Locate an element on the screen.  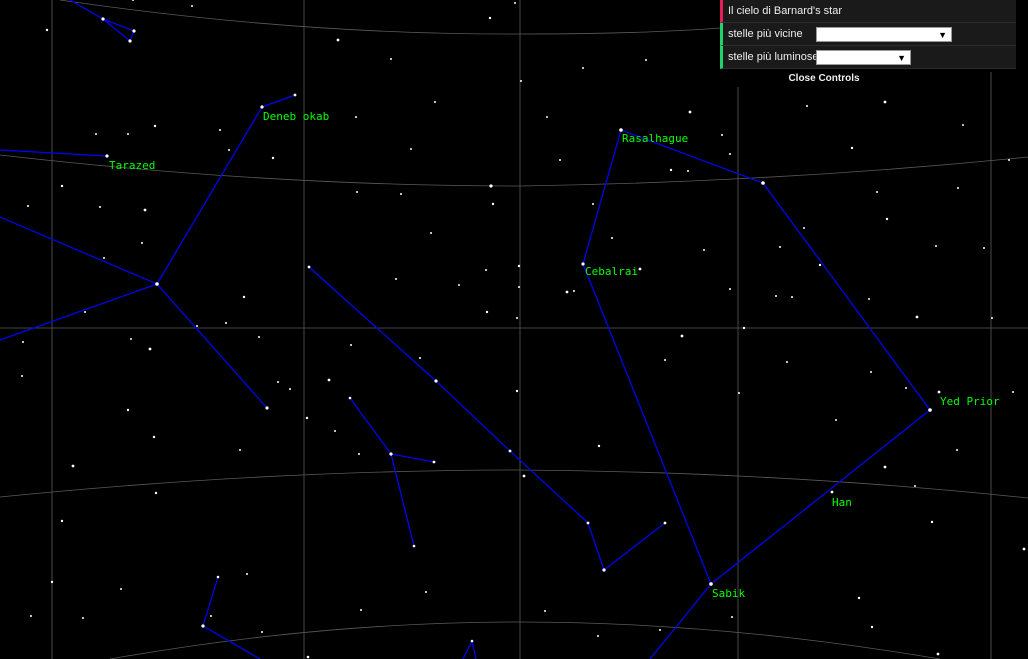
close-controls-button: Close Controls is located at coordinates (824, 79).